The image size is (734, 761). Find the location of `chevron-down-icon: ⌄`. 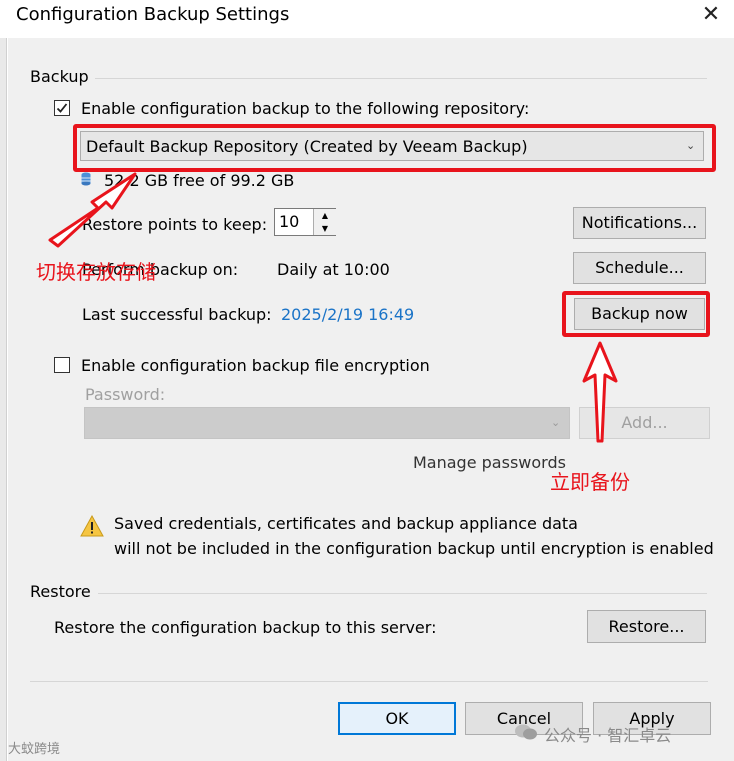

chevron-down-icon: ⌄ is located at coordinates (556, 422).